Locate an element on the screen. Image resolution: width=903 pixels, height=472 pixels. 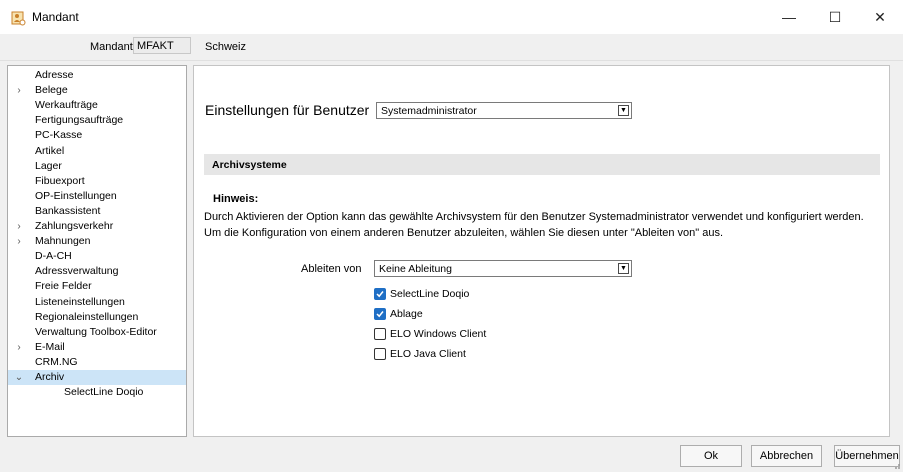
archive-option-label: ELO Windows Client is located at coordinates (438, 334).